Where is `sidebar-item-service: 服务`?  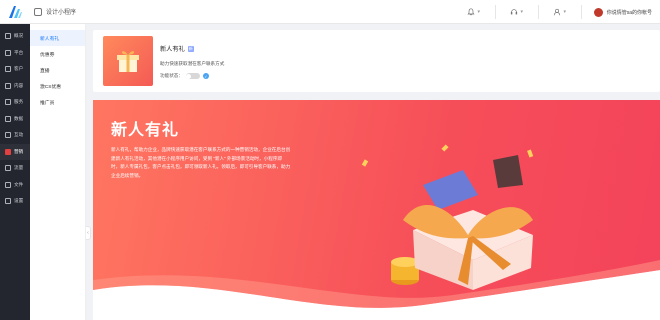
sidebar-item-service: 服务 is located at coordinates (15, 102).